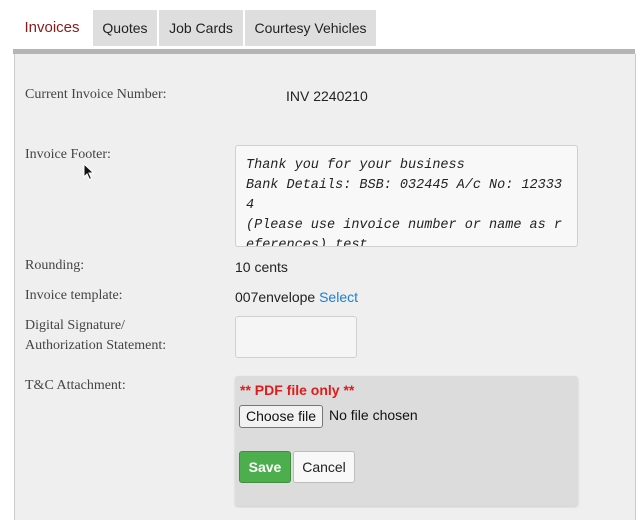 The image size is (643, 520). I want to click on tab-quotes: Quotes, so click(125, 28).